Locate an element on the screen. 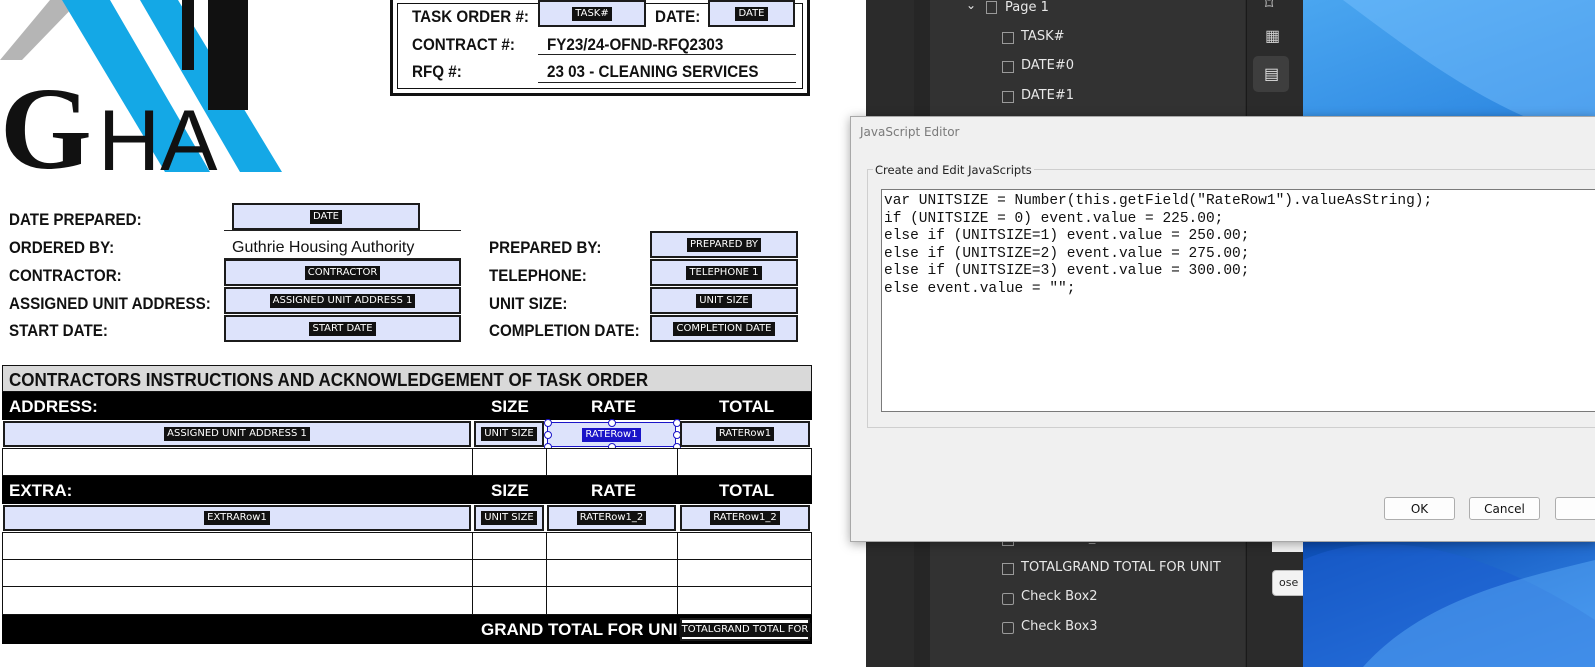 The width and height of the screenshot is (1595, 667). unit-size-label: UNIT SIZE: is located at coordinates (528, 304).